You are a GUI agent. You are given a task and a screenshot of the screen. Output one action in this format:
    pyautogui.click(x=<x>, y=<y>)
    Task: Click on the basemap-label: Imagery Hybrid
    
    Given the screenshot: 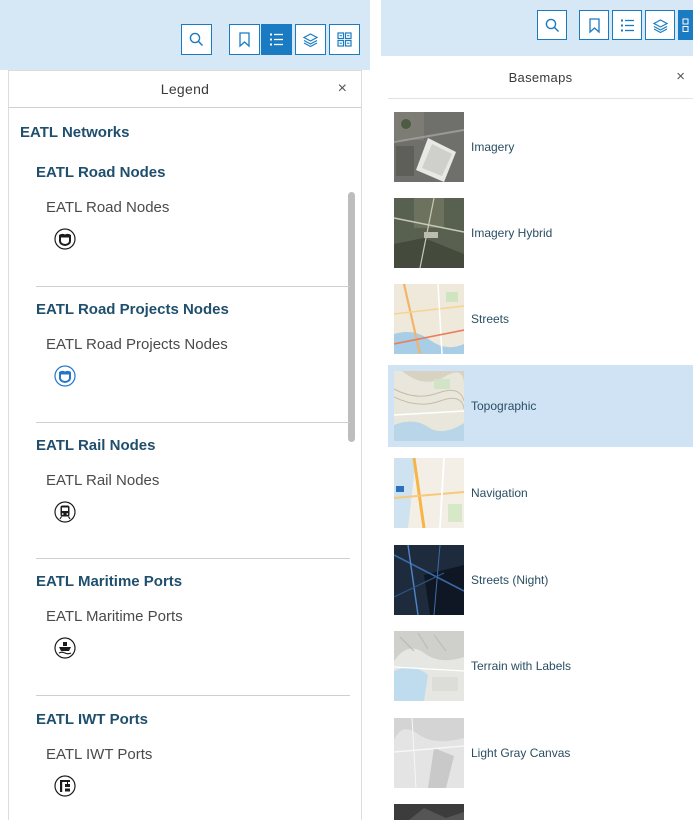 What is the action you would take?
    pyautogui.click(x=512, y=233)
    